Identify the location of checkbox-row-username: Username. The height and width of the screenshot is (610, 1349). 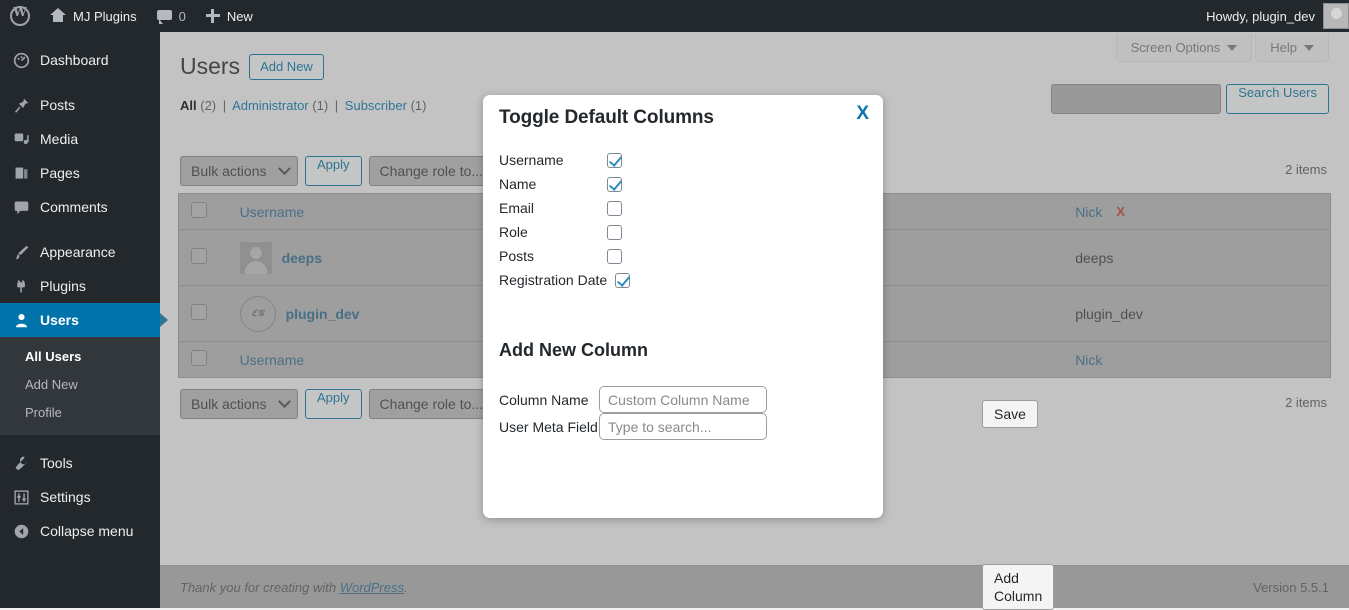
(564, 160).